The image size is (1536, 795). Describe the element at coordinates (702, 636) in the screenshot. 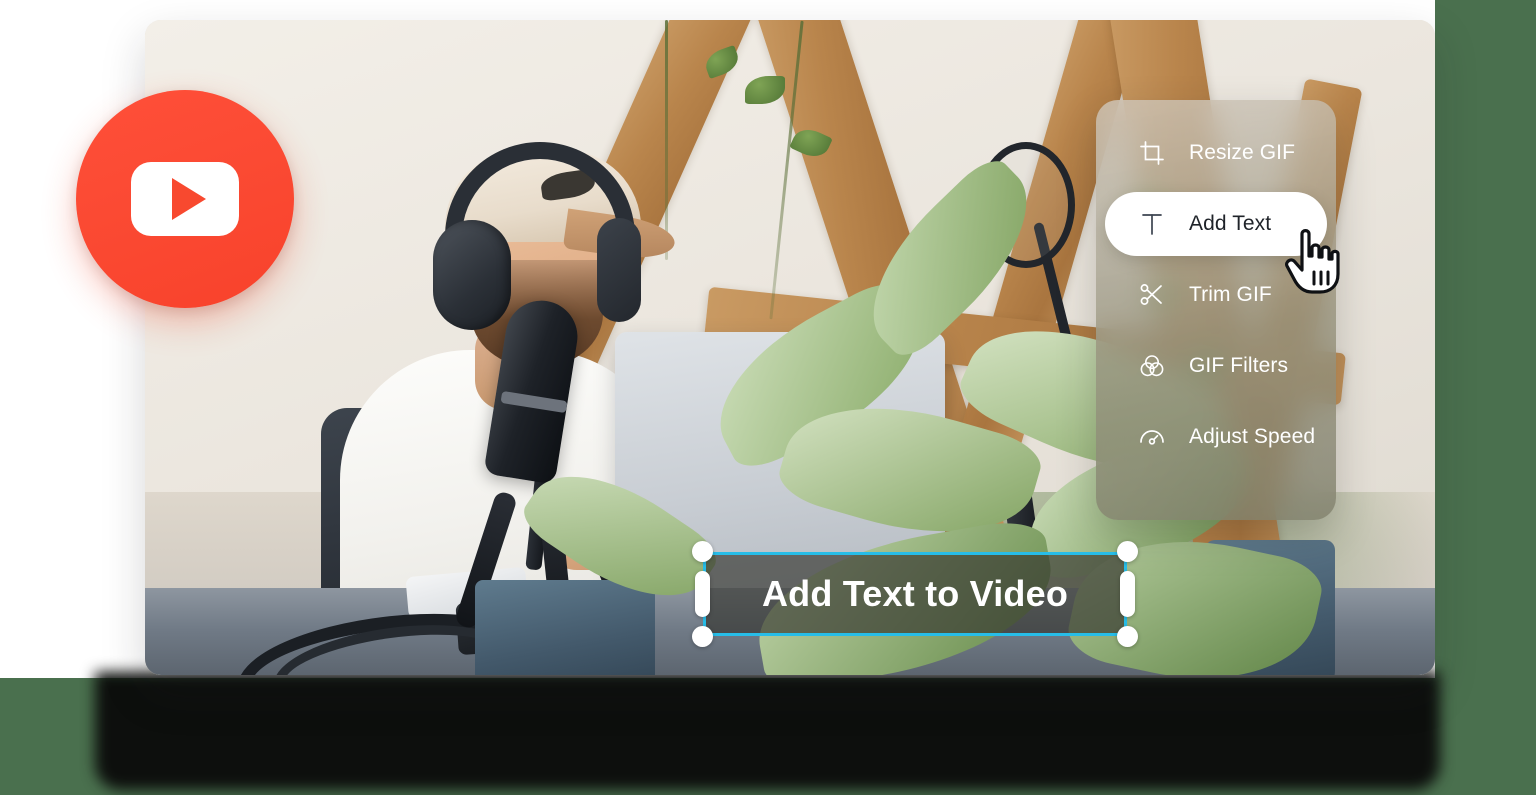

I see `resize-handle-bottom-left` at that location.